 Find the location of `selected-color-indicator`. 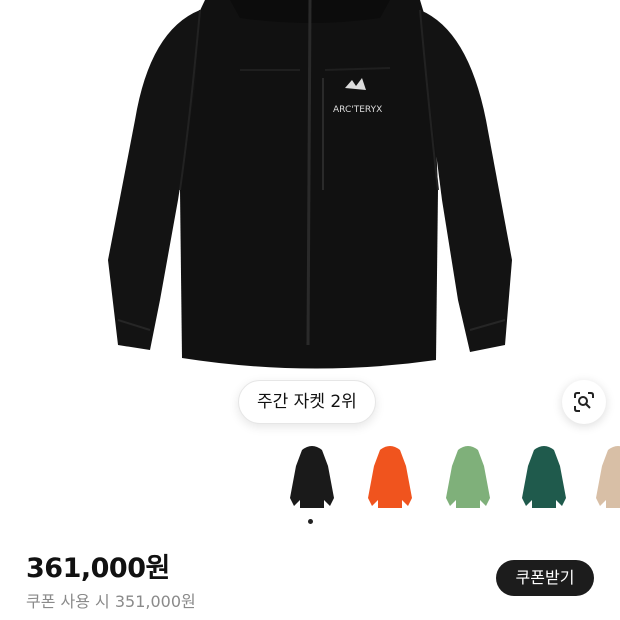

selected-color-indicator is located at coordinates (310, 521).